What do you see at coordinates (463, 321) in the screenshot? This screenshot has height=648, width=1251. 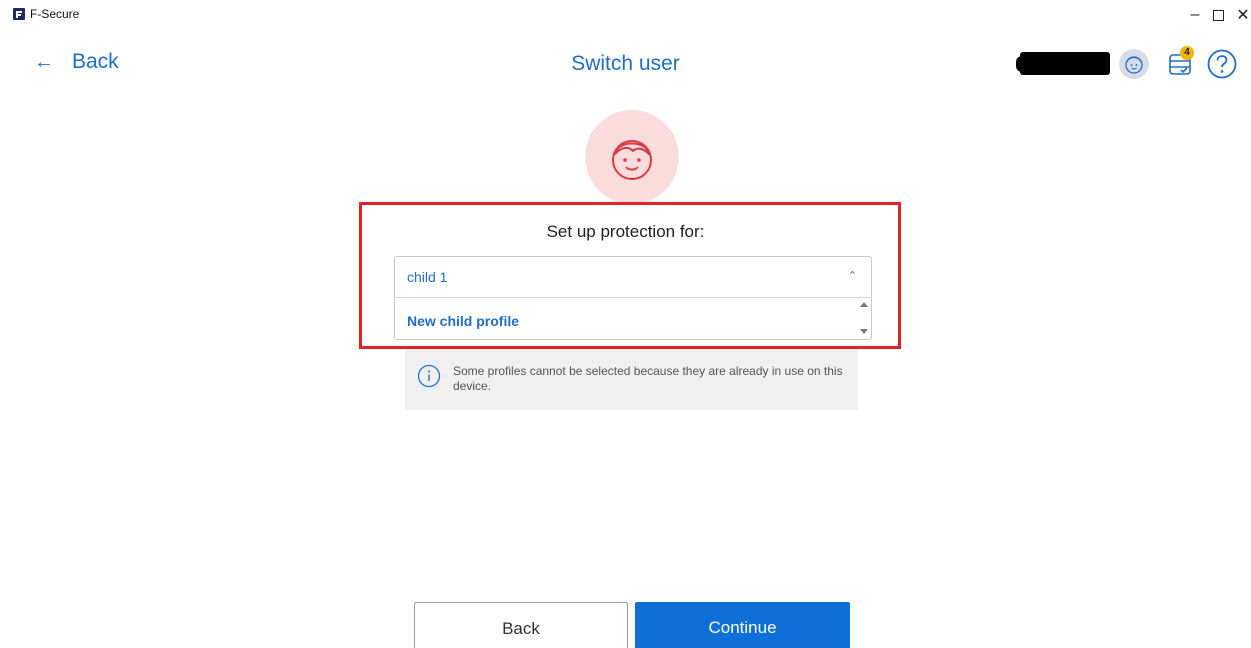 I see `option-label: New child profile` at bounding box center [463, 321].